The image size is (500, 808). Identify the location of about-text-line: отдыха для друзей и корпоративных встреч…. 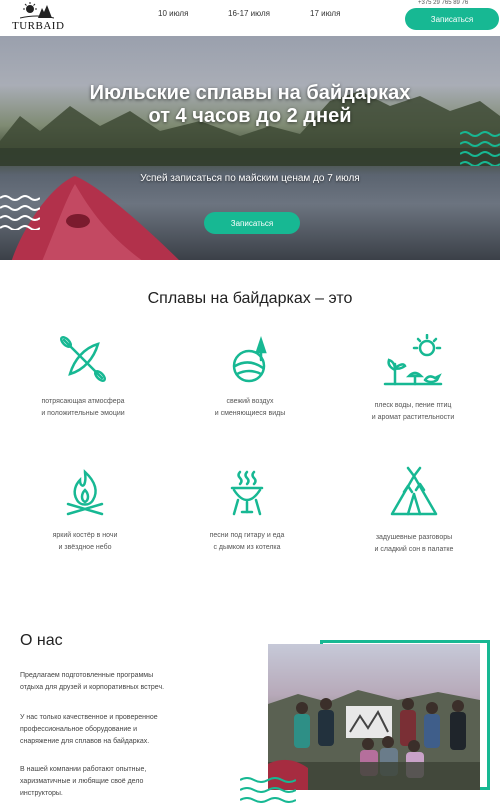
(92, 687).